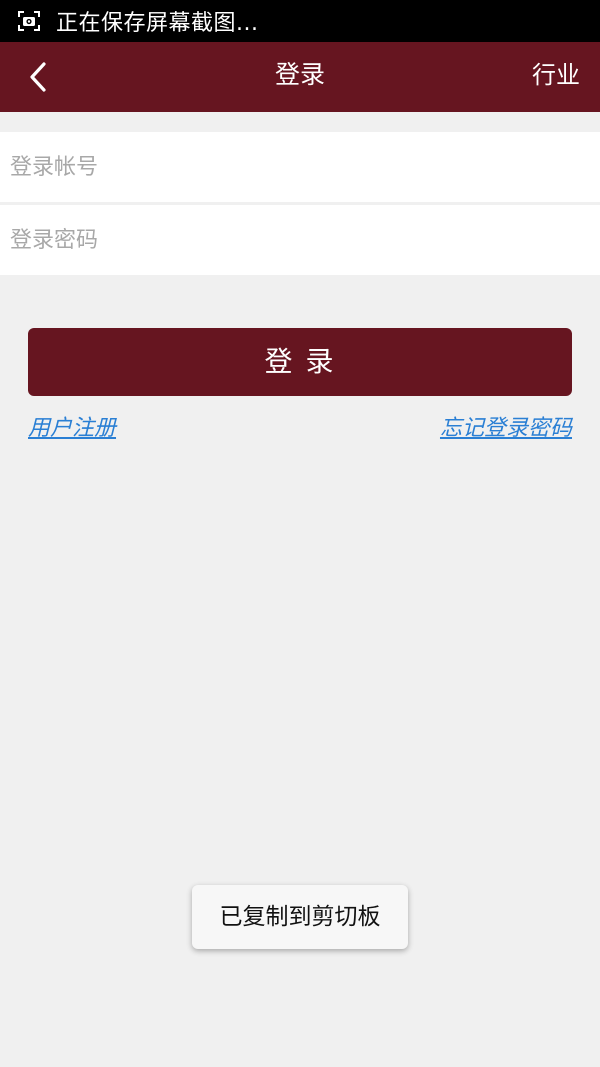  What do you see at coordinates (506, 426) in the screenshot?
I see `forgot-password-link: 忘记登录密码` at bounding box center [506, 426].